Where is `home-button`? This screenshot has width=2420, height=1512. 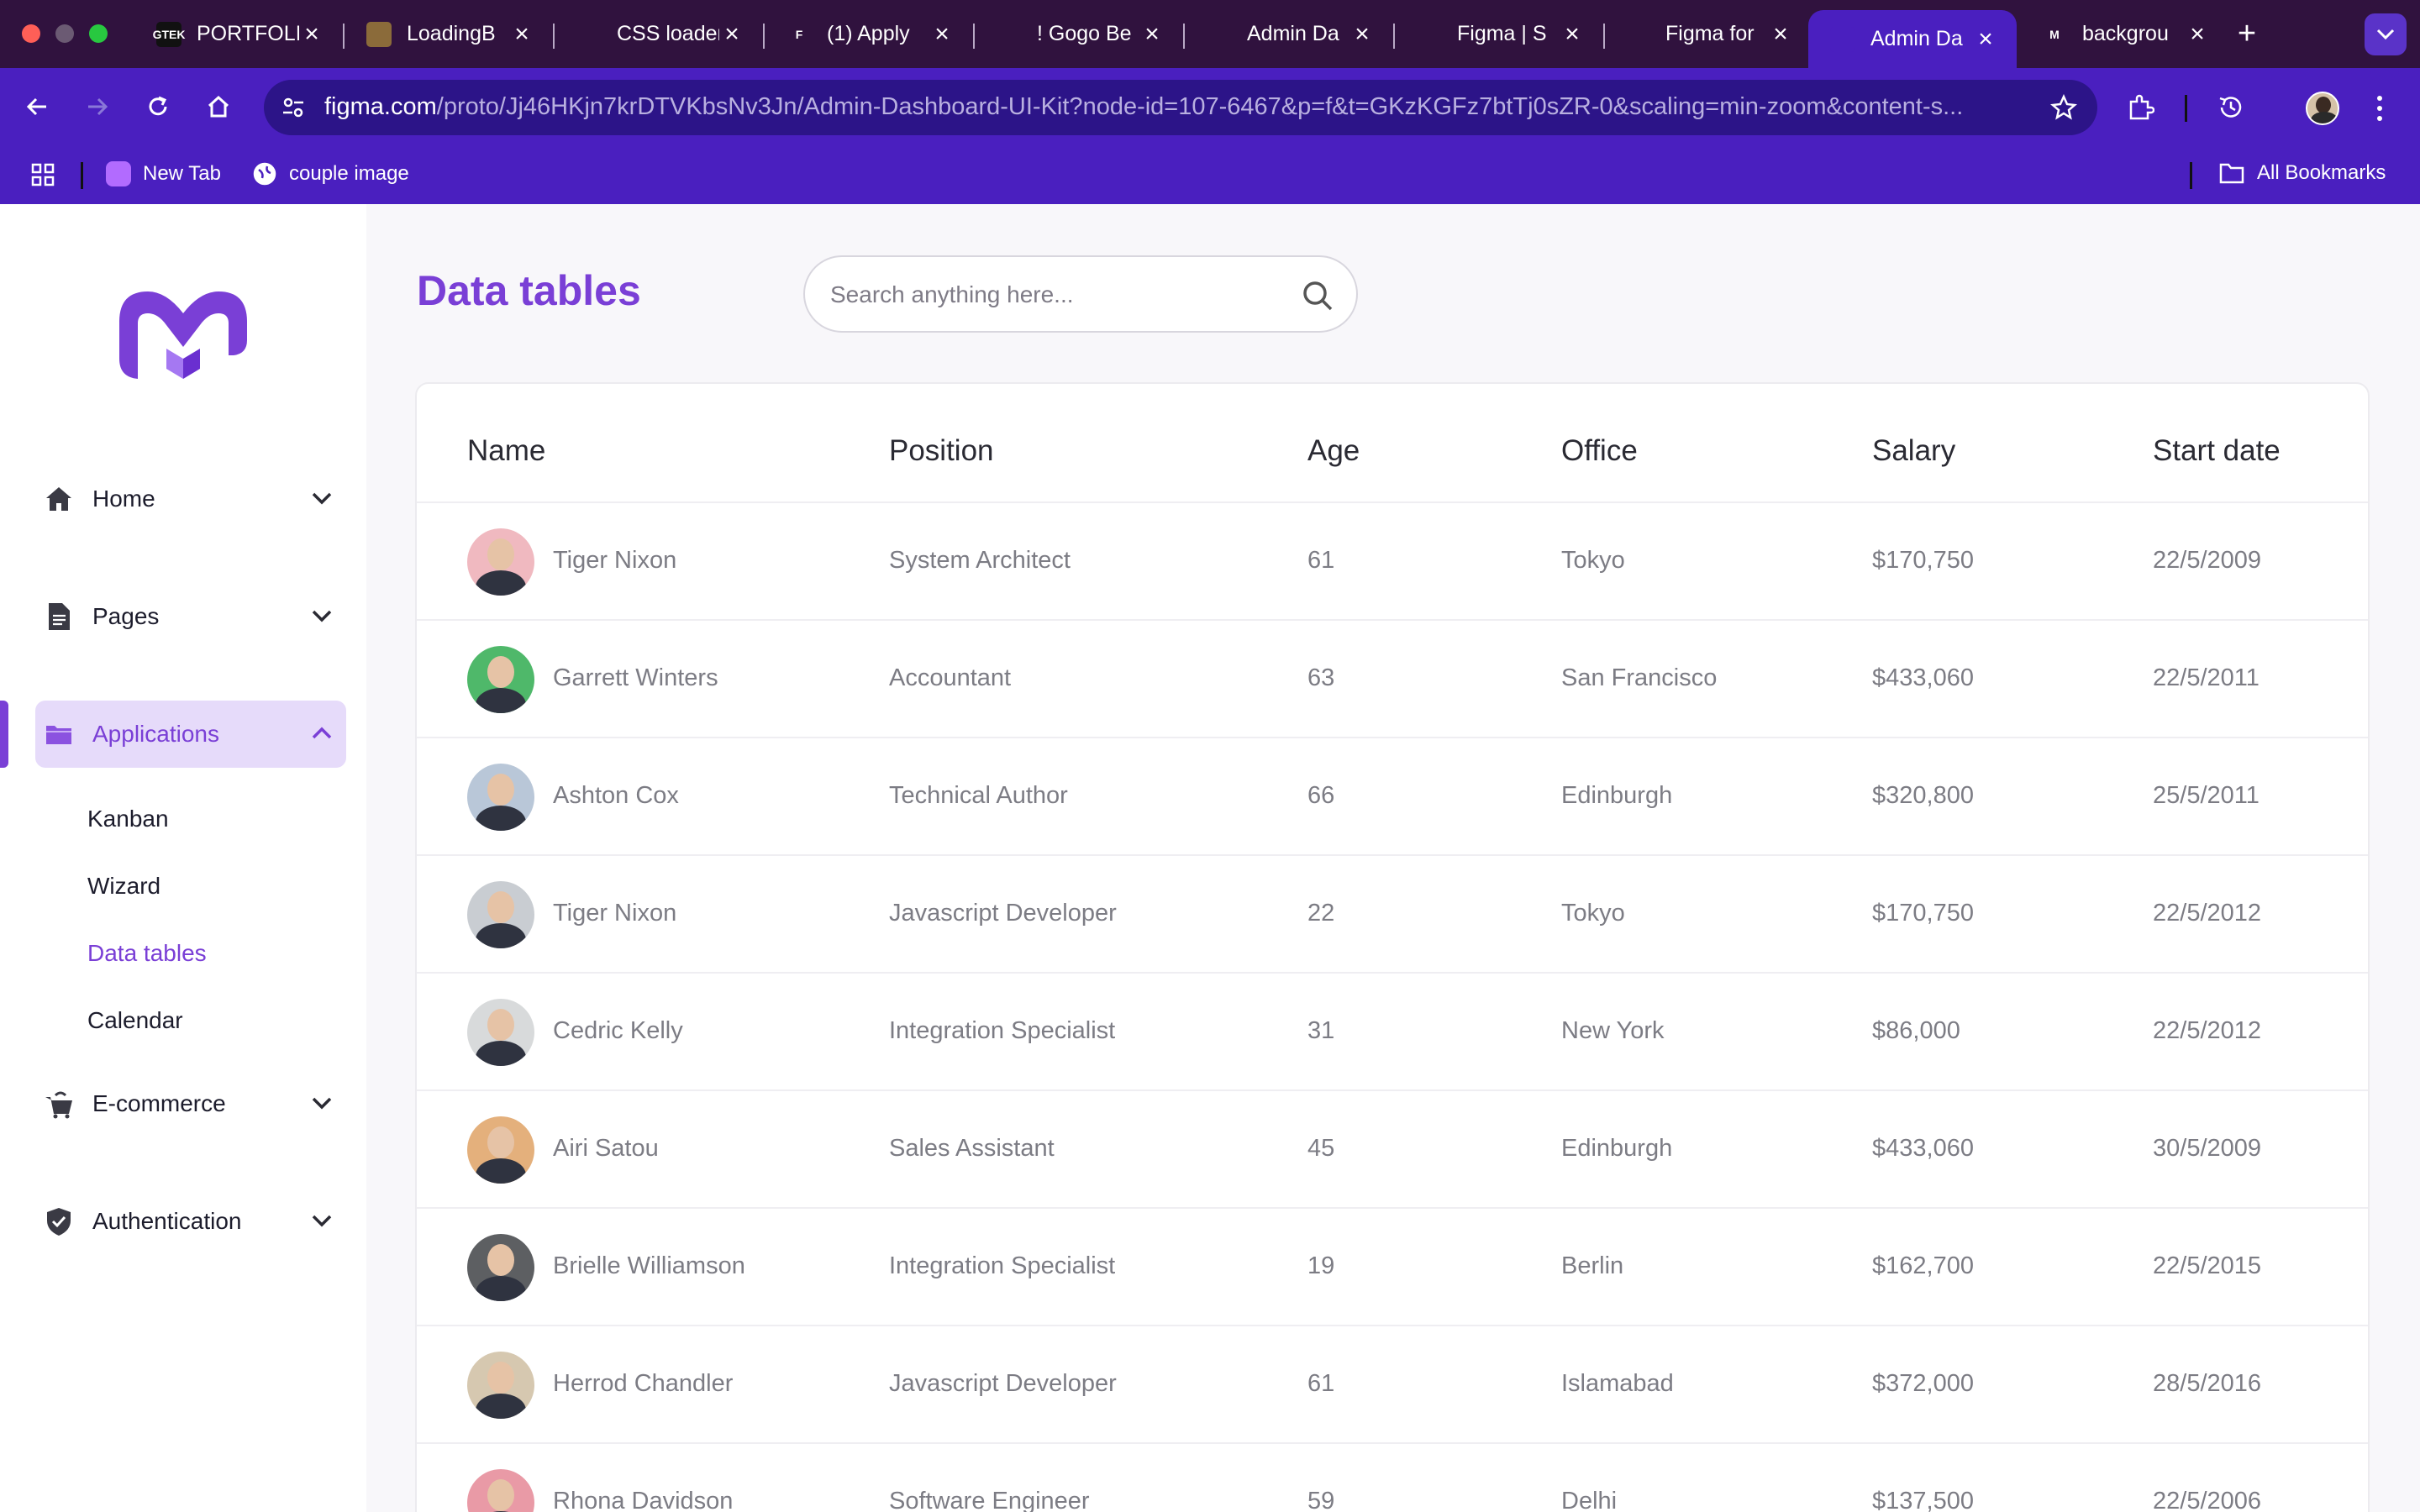
home-button is located at coordinates (218, 107).